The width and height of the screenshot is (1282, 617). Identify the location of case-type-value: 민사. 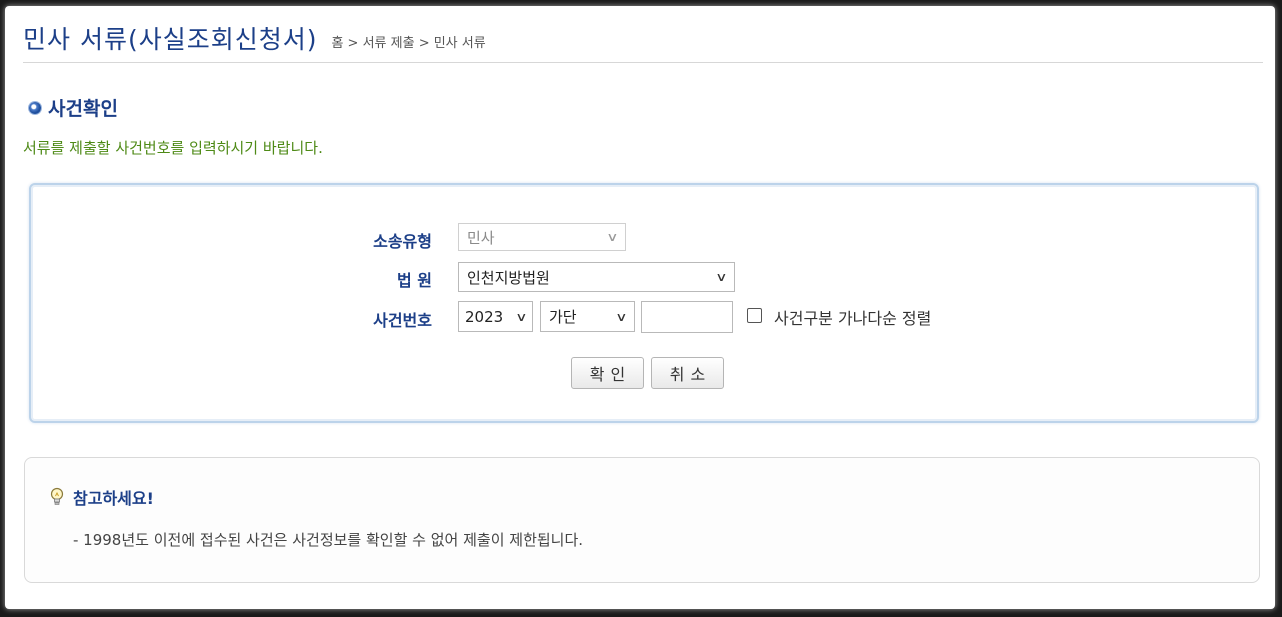
(481, 237).